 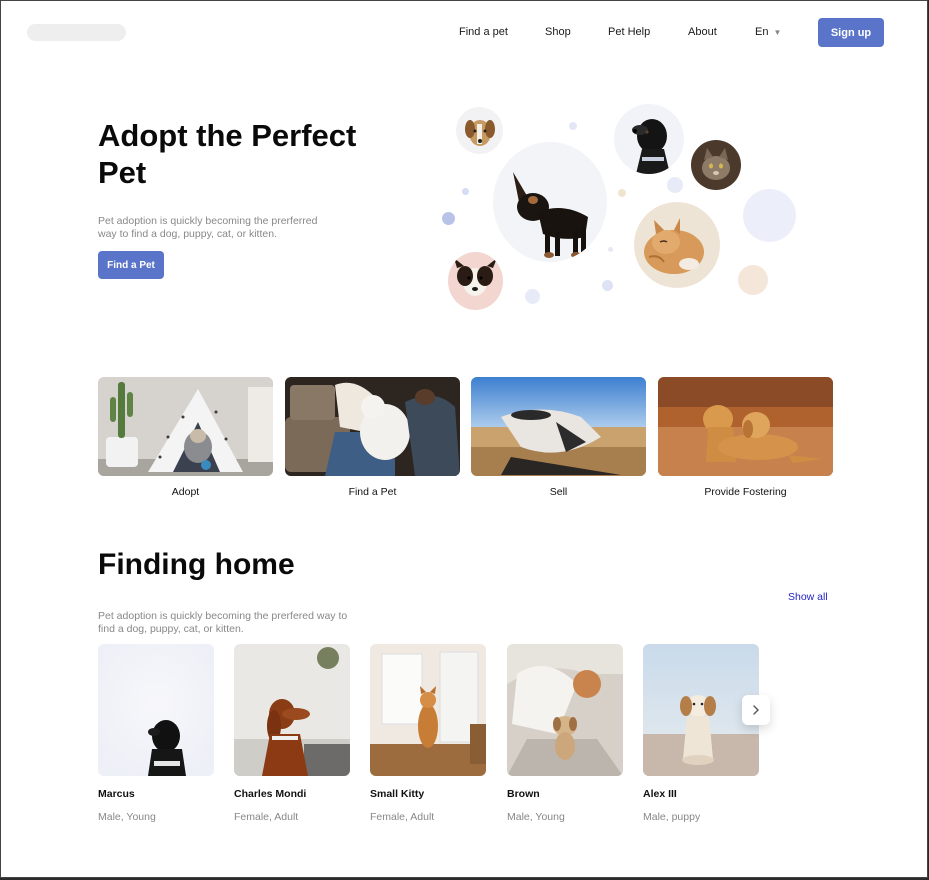 I want to click on chevron-right-icon, so click(x=756, y=710).